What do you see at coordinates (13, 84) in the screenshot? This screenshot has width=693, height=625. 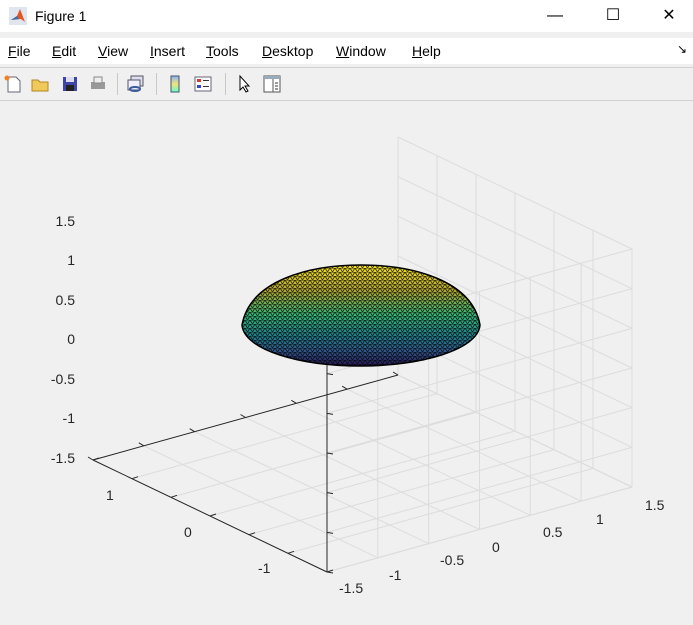 I see `new-figure-icon` at bounding box center [13, 84].